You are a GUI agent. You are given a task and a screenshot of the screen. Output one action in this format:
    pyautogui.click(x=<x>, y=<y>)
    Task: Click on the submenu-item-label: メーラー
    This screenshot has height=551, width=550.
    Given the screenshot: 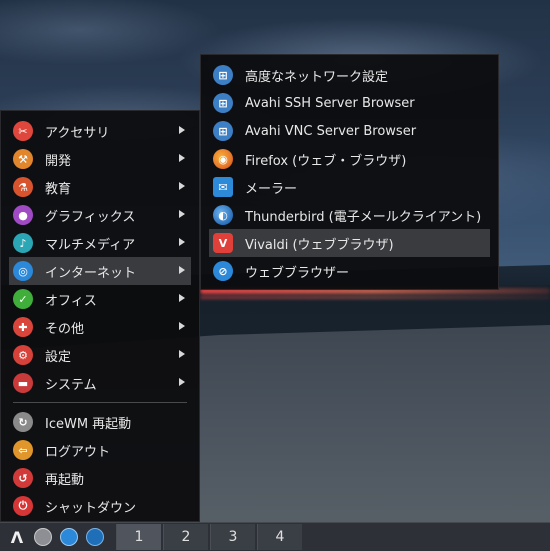 What is the action you would take?
    pyautogui.click(x=271, y=189)
    